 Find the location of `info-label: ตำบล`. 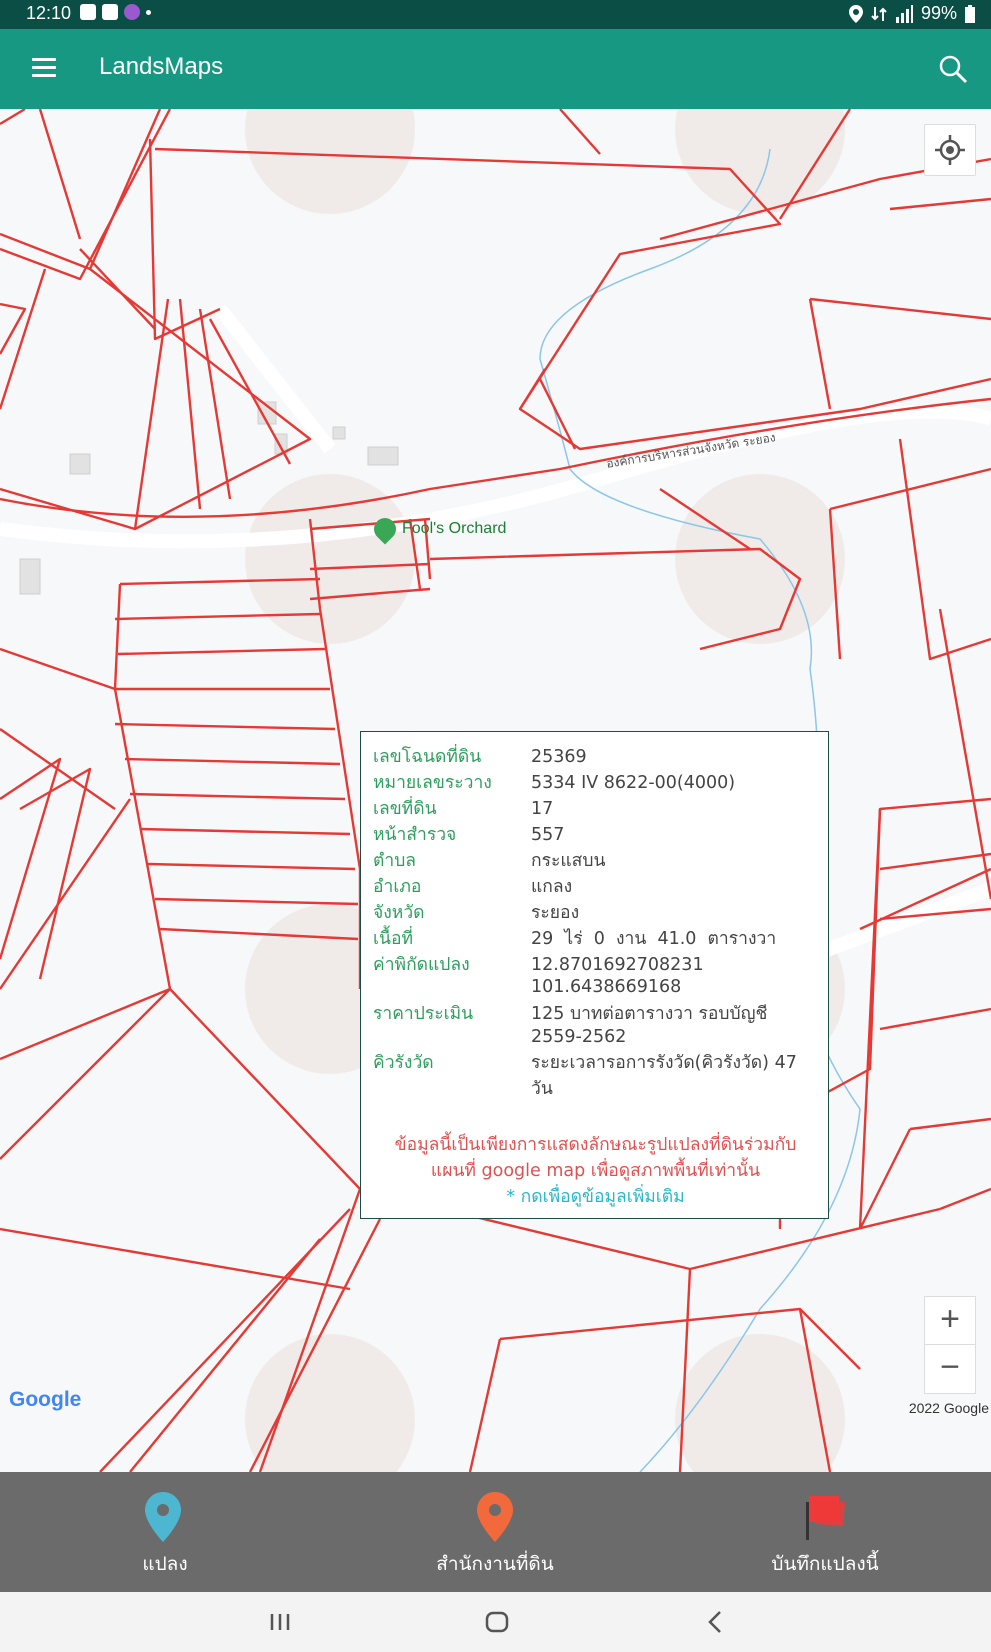

info-label: ตำบล is located at coordinates (395, 861).